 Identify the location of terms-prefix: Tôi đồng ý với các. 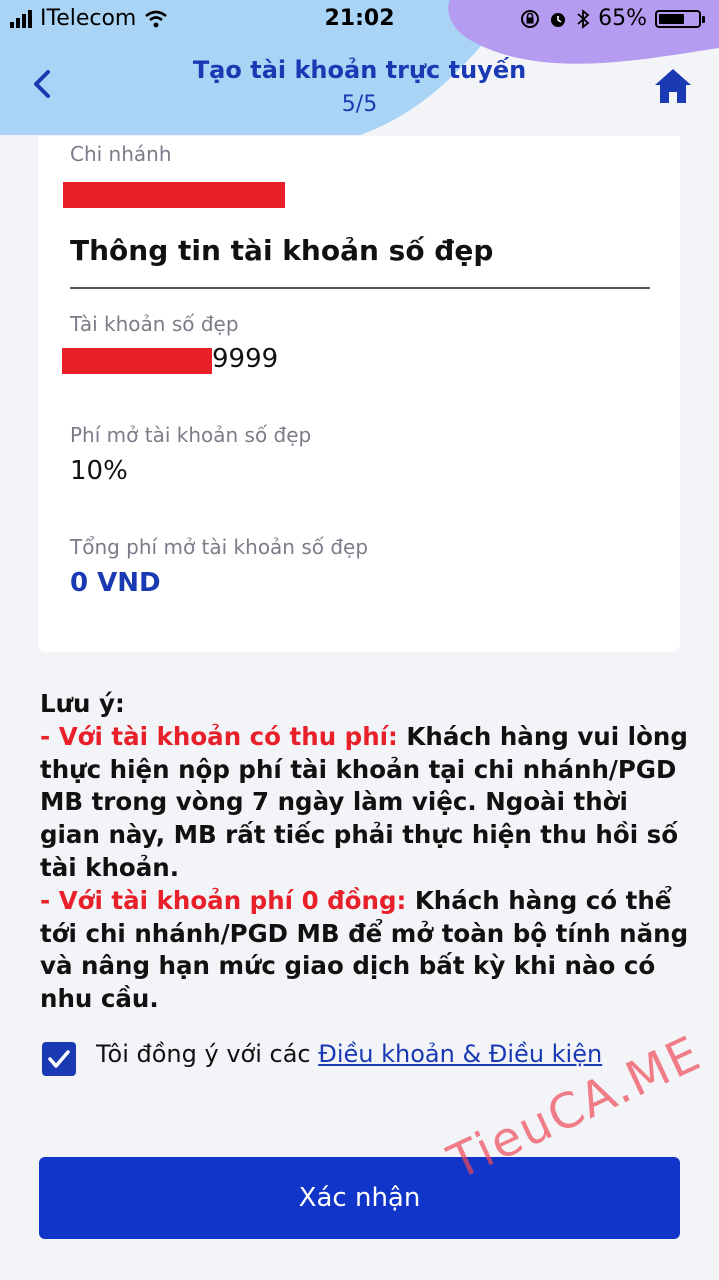
(207, 1054).